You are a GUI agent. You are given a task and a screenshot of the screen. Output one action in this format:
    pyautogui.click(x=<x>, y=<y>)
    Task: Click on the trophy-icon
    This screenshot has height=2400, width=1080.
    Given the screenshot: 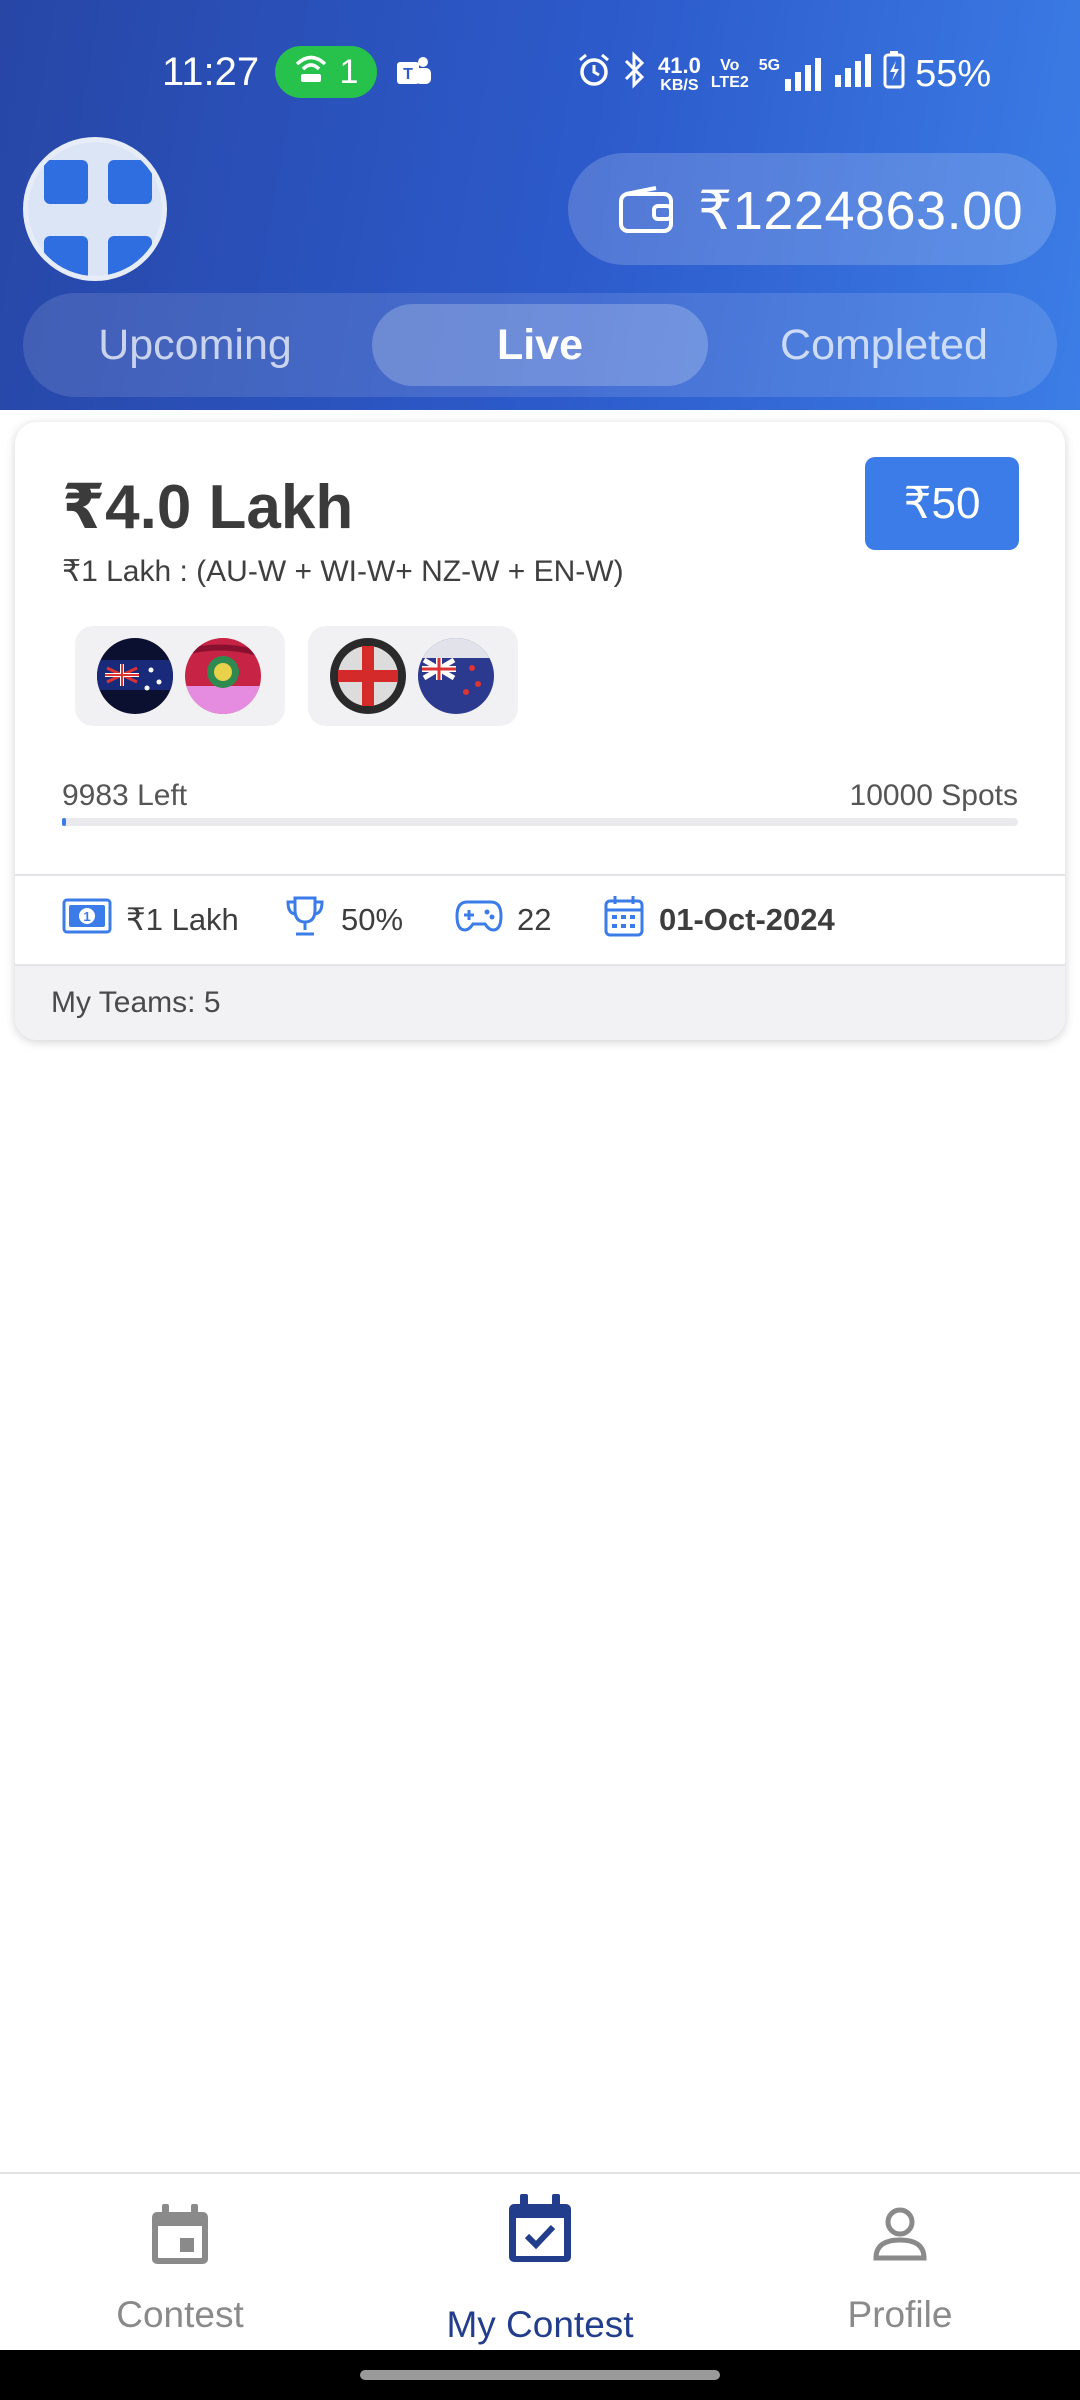 What is the action you would take?
    pyautogui.click(x=305, y=920)
    